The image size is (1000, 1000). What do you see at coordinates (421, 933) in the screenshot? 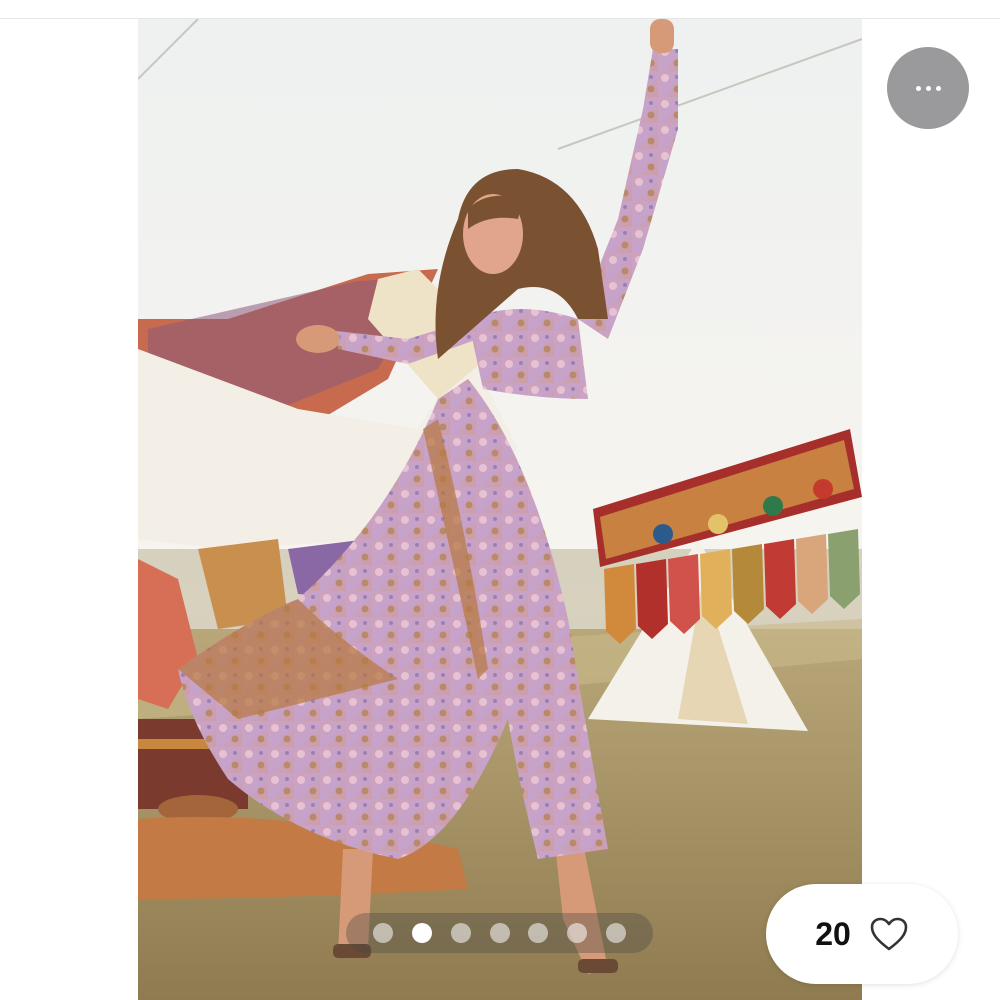
I see `pager-dot-active` at bounding box center [421, 933].